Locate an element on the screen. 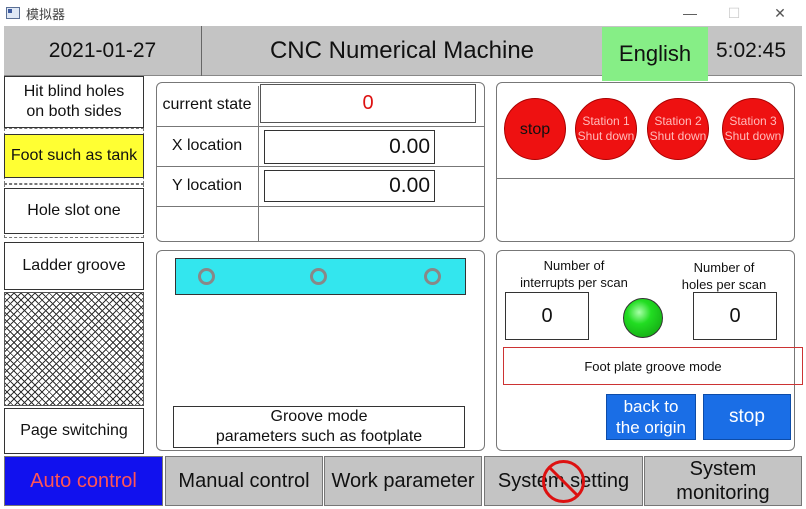 This screenshot has width=806, height=509. tab-work-parameter: Work parameter is located at coordinates (403, 481).